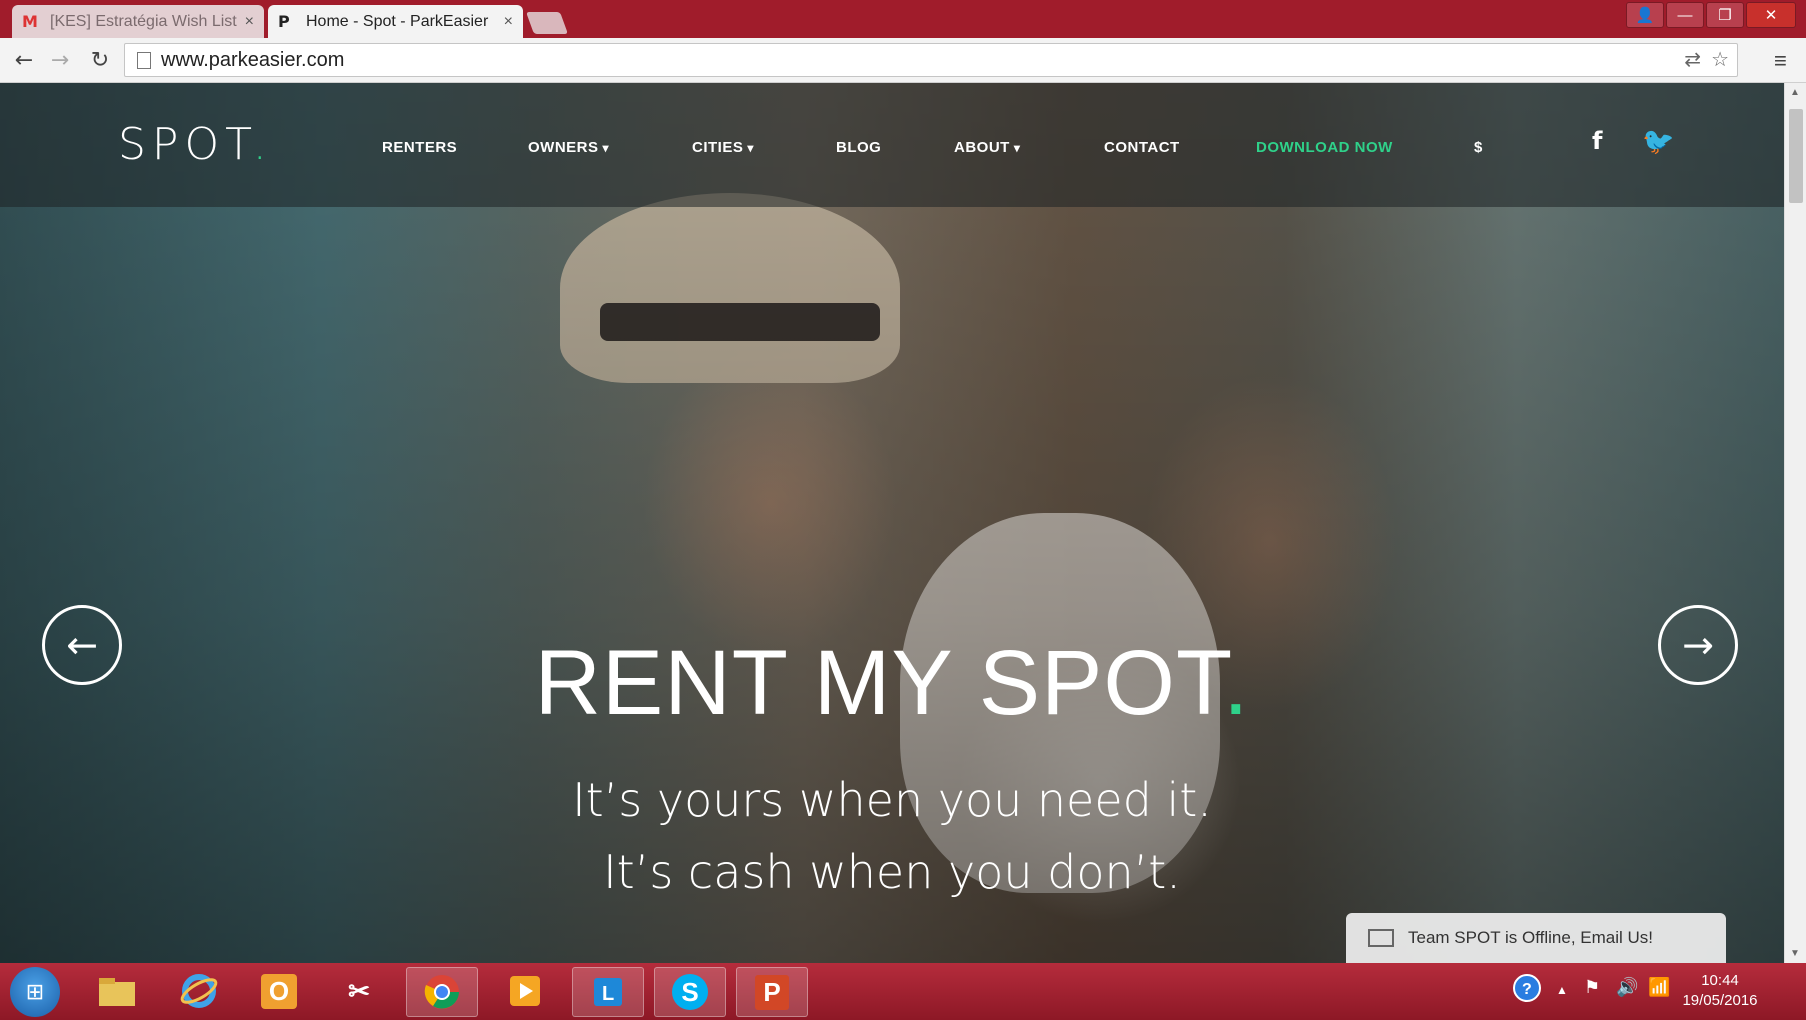 This screenshot has width=1806, height=1020. I want to click on nav-label: OWNERS, so click(563, 147).